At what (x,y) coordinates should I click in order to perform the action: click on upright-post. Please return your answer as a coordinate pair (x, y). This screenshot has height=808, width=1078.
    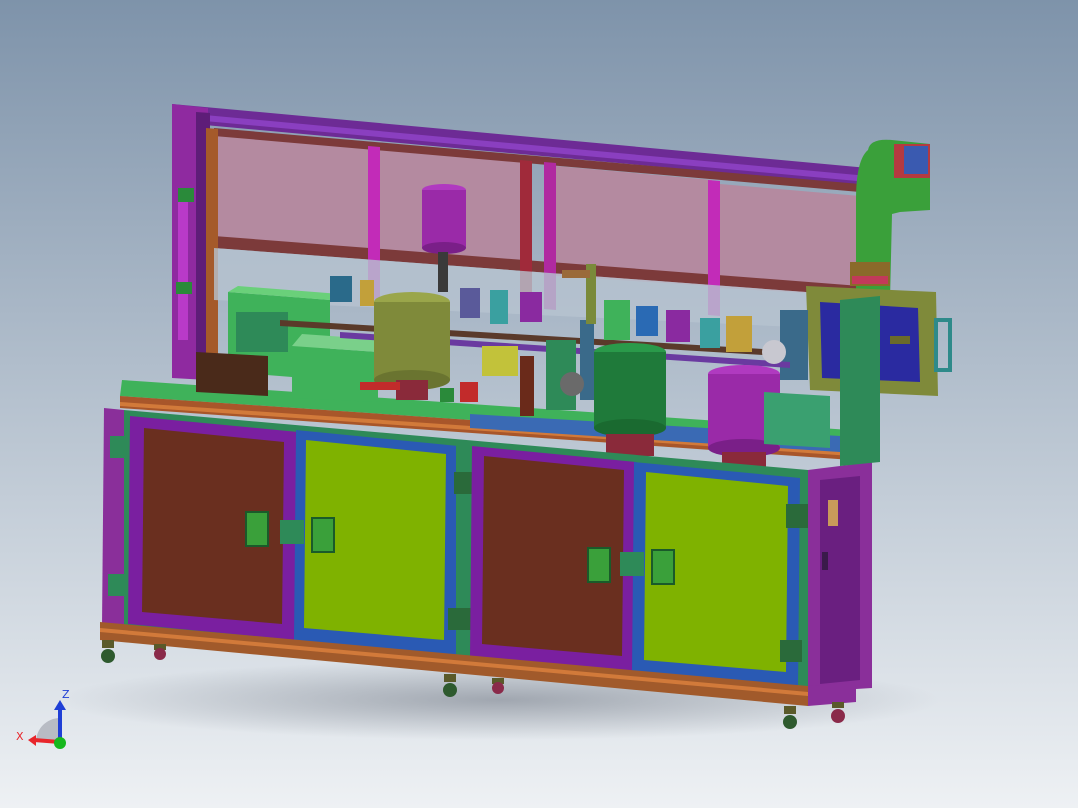
    Looking at the image, I should click on (212, 244).